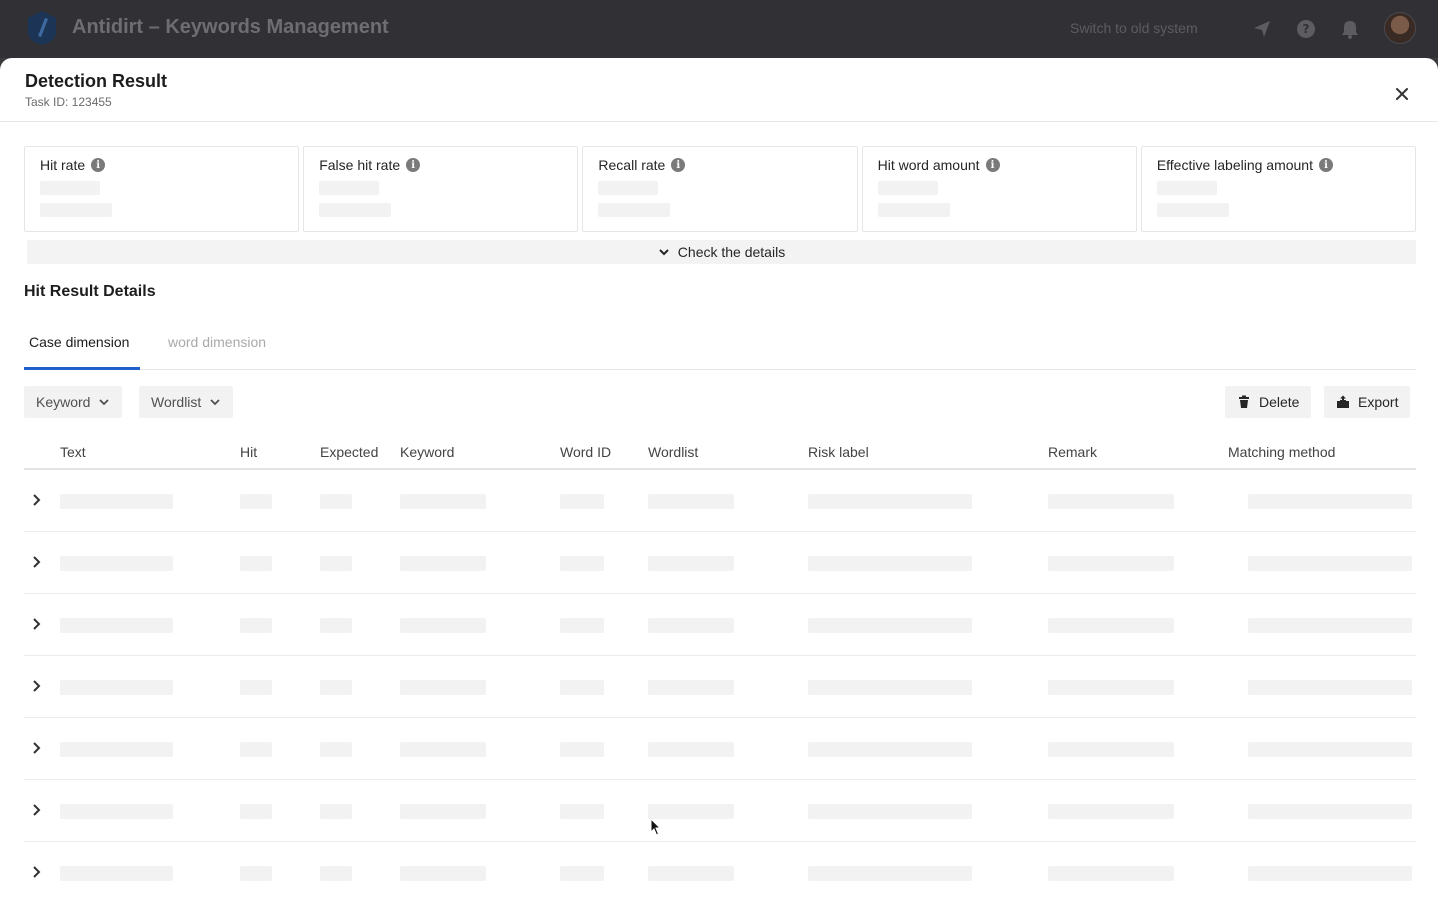  I want to click on dimension-tabs: Case dimension word dimension, so click(720, 348).